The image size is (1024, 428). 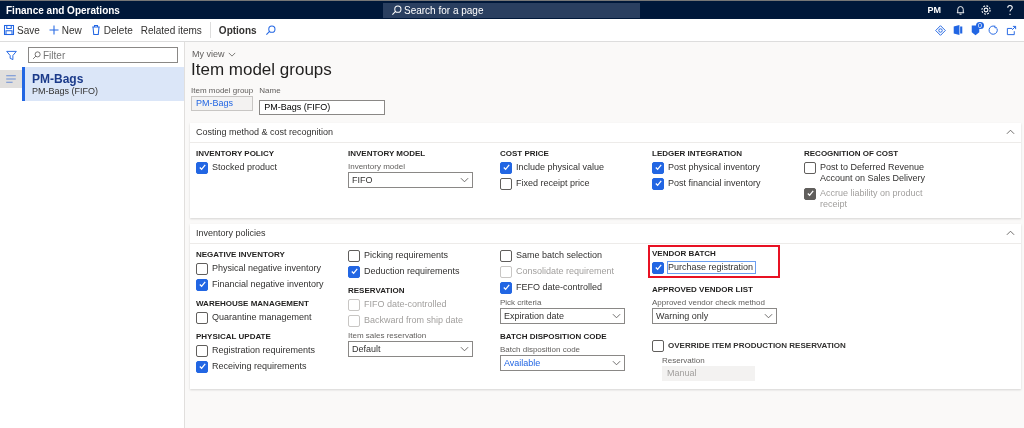 What do you see at coordinates (64, 30) in the screenshot?
I see `toolbar-button: New` at bounding box center [64, 30].